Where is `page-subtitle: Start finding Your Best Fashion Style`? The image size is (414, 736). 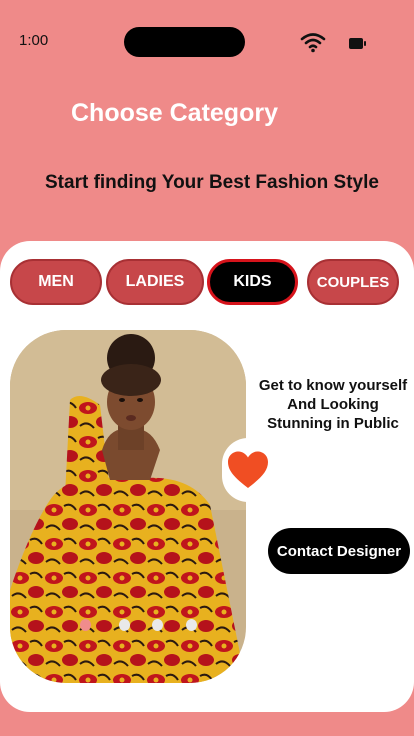
page-subtitle: Start finding Your Best Fashion Style is located at coordinates (212, 182).